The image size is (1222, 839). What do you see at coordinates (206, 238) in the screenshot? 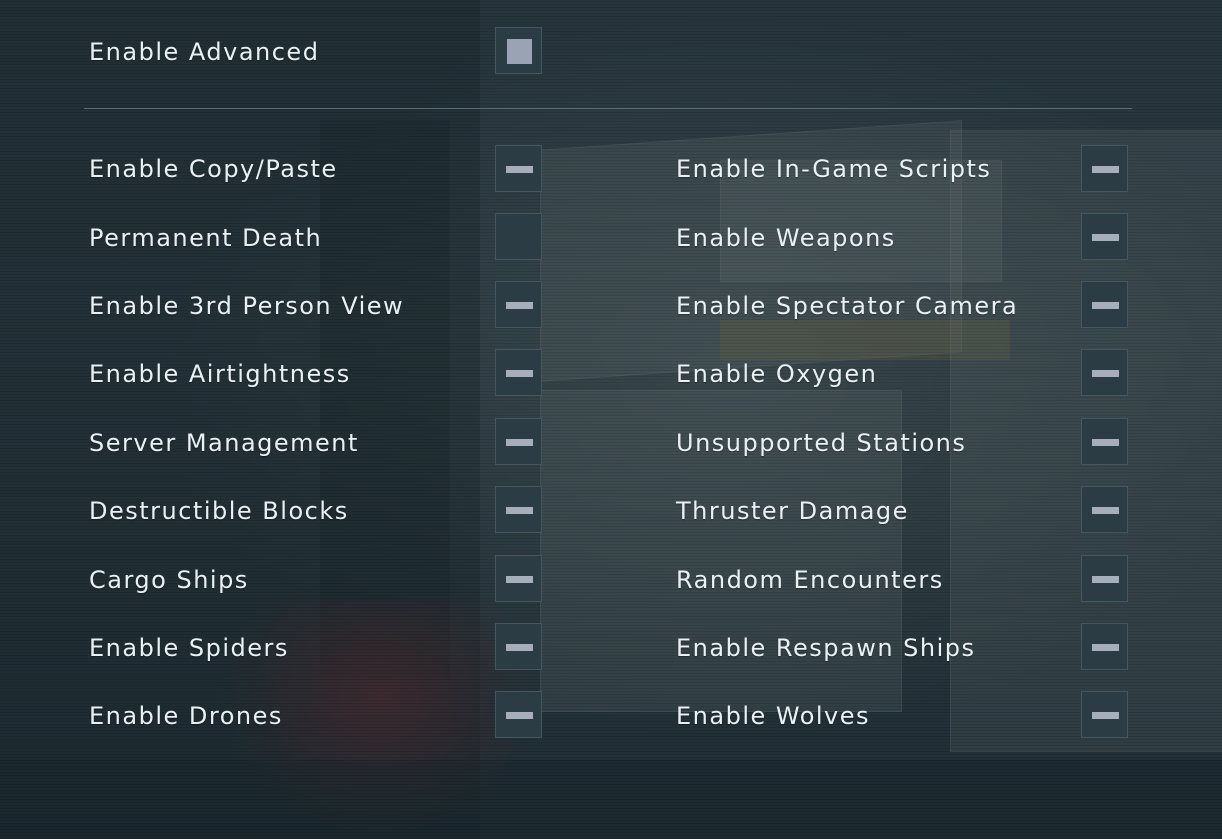
I see `option-label: Permanent Death` at bounding box center [206, 238].